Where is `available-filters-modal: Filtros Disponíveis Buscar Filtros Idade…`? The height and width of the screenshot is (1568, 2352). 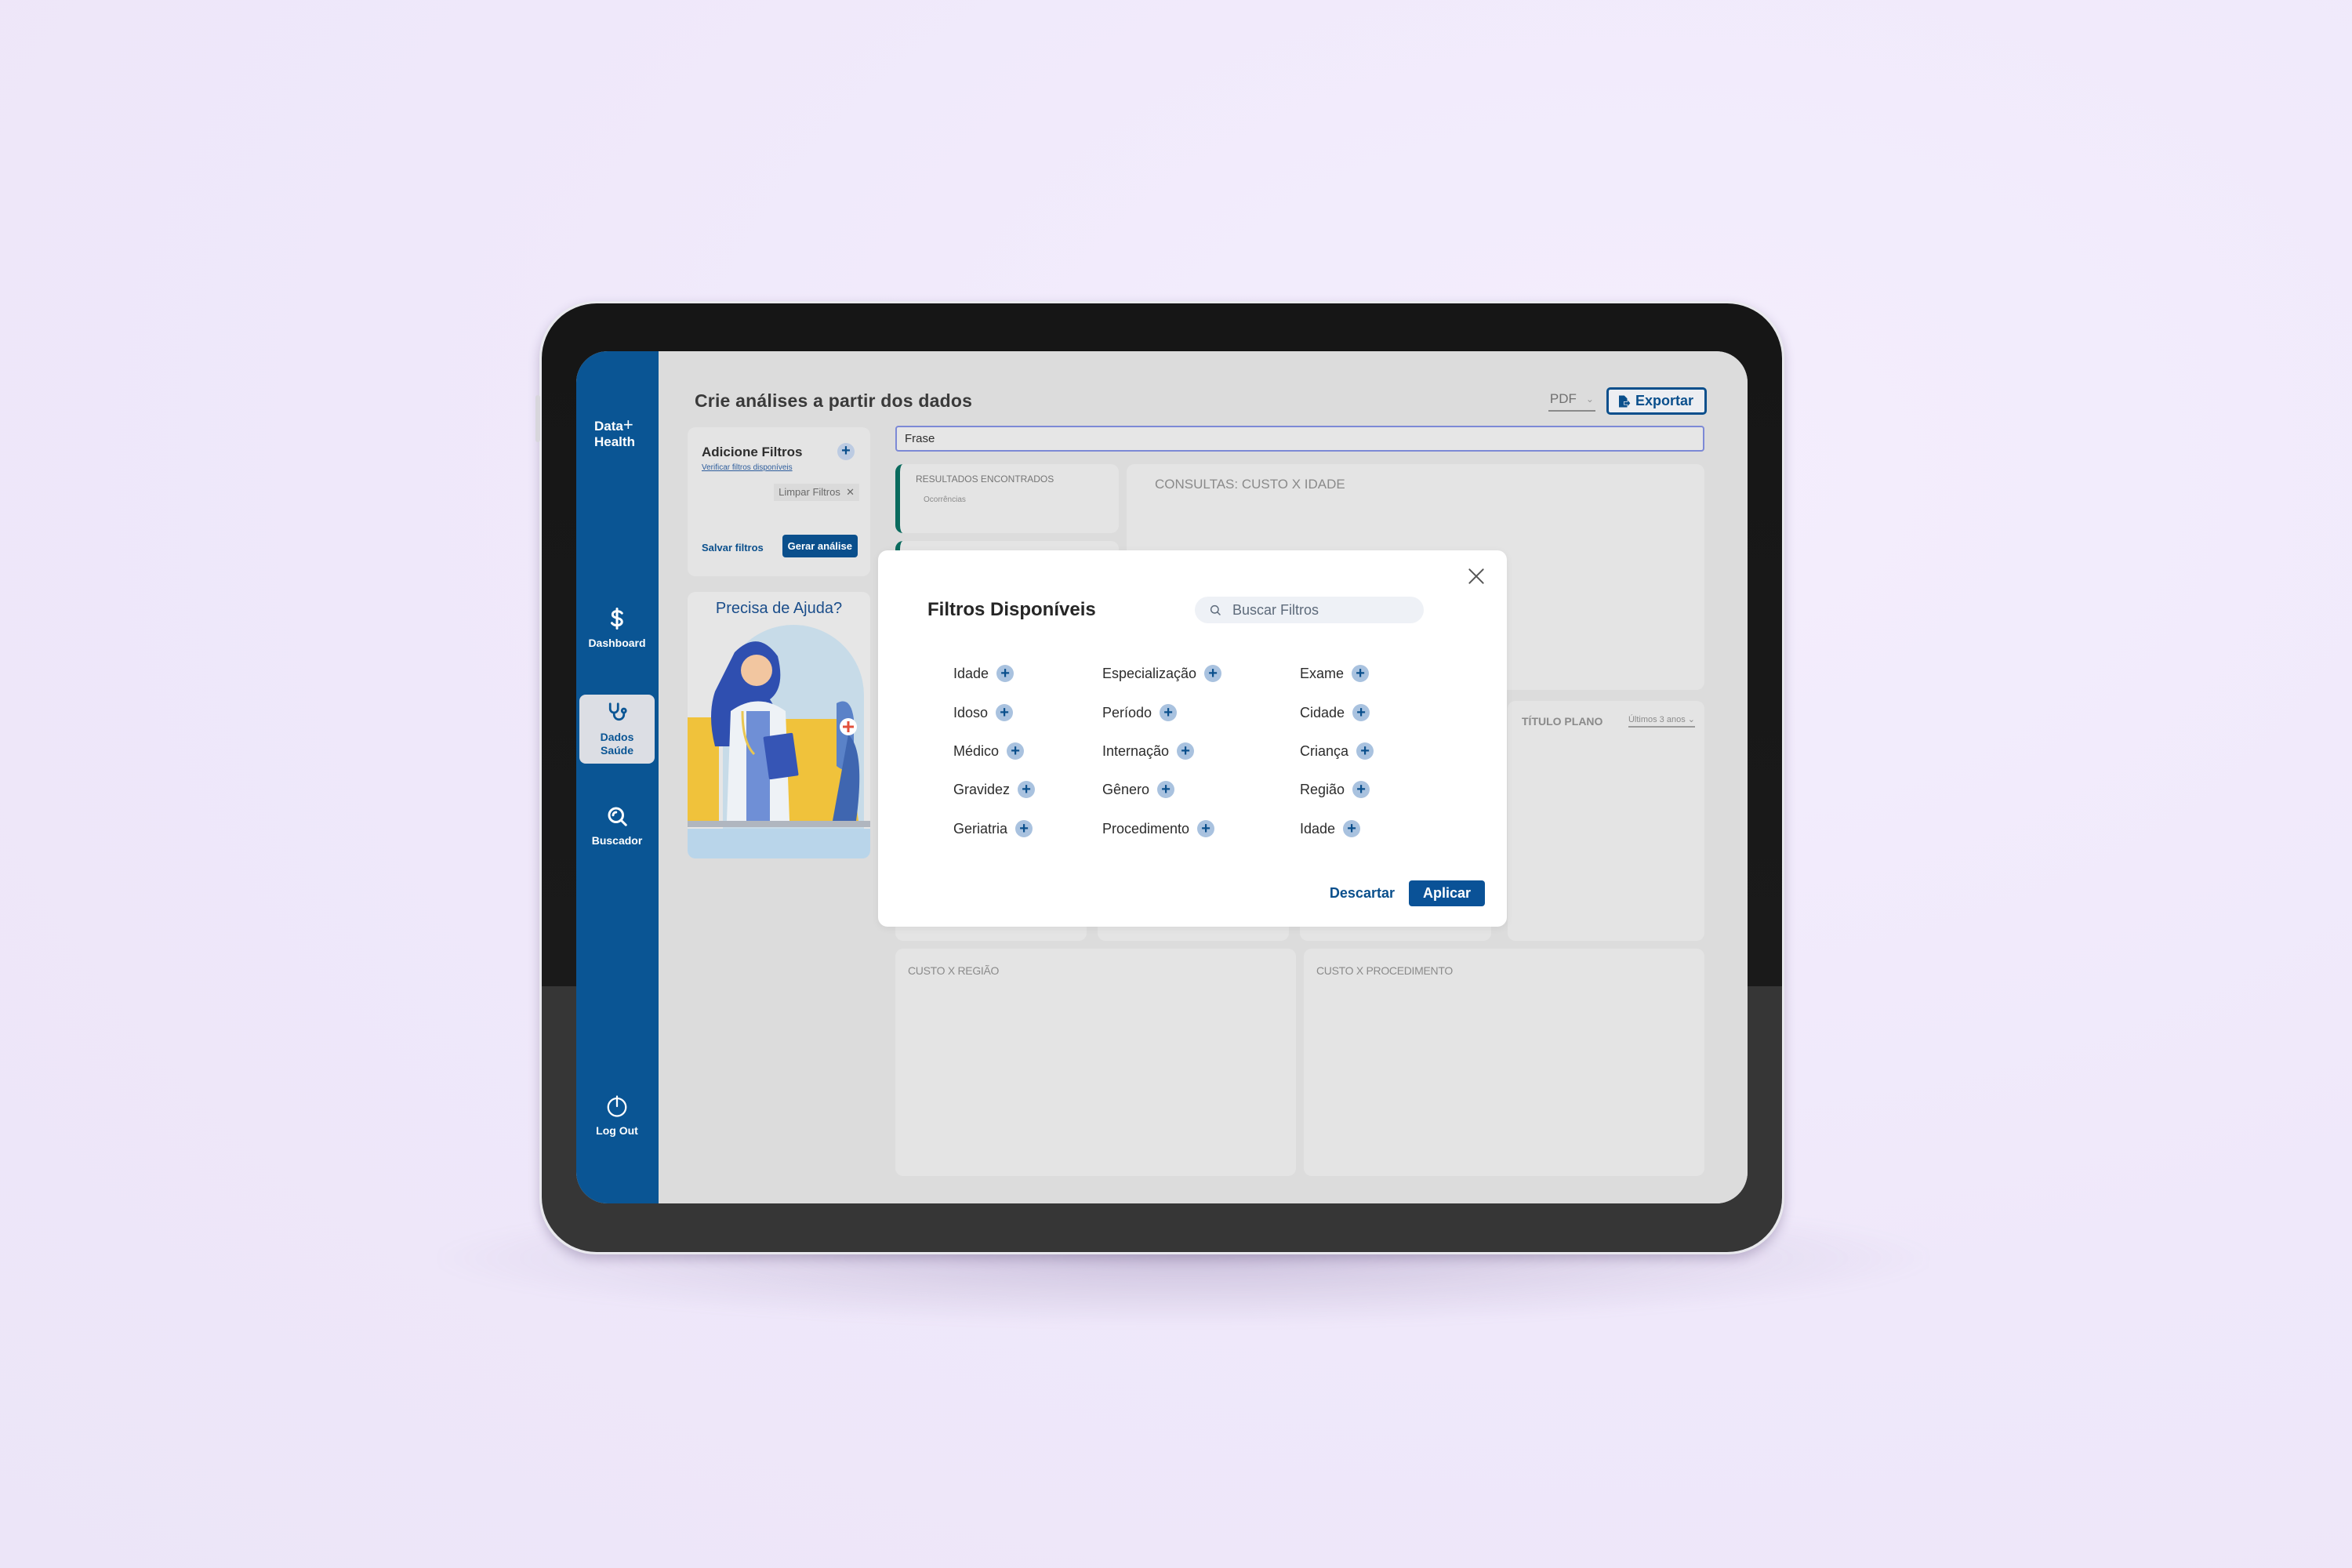
available-filters-modal: Filtros Disponíveis Buscar Filtros Idade… is located at coordinates (1192, 738).